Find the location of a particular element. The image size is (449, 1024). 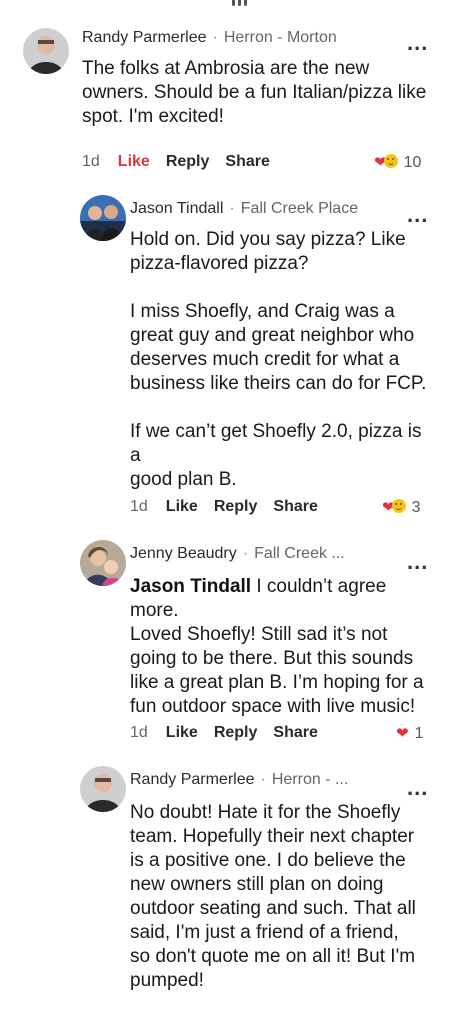

comment-text-line: said, I'm just a friend of a friend, is located at coordinates (264, 932).